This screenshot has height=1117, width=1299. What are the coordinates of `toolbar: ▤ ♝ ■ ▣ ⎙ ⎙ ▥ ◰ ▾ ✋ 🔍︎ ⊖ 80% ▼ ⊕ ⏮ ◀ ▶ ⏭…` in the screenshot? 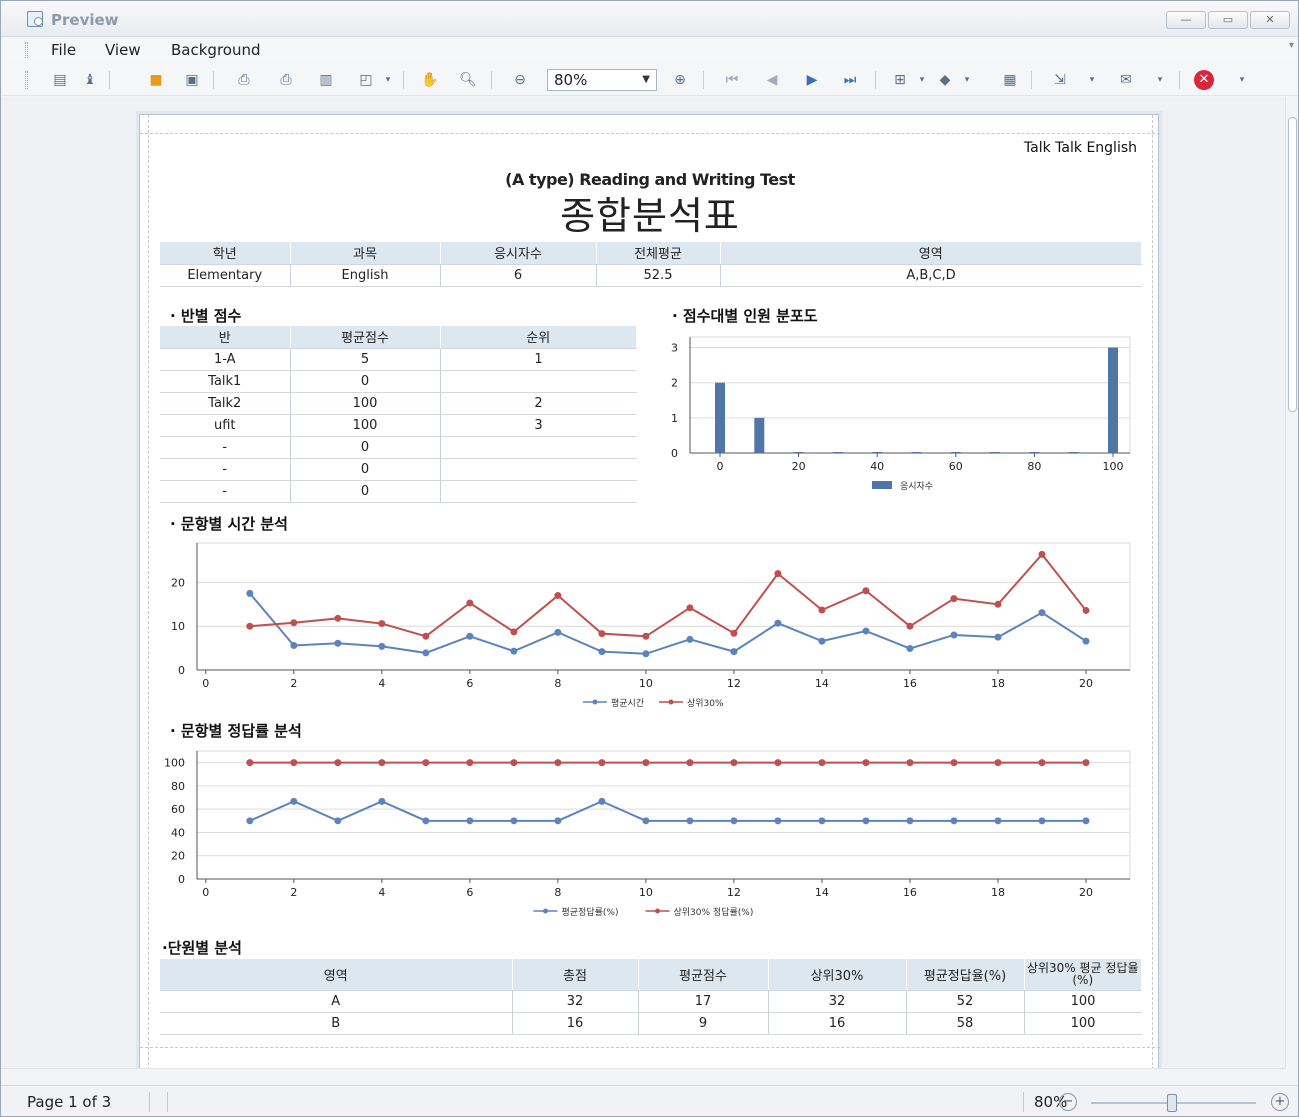 It's located at (649, 80).